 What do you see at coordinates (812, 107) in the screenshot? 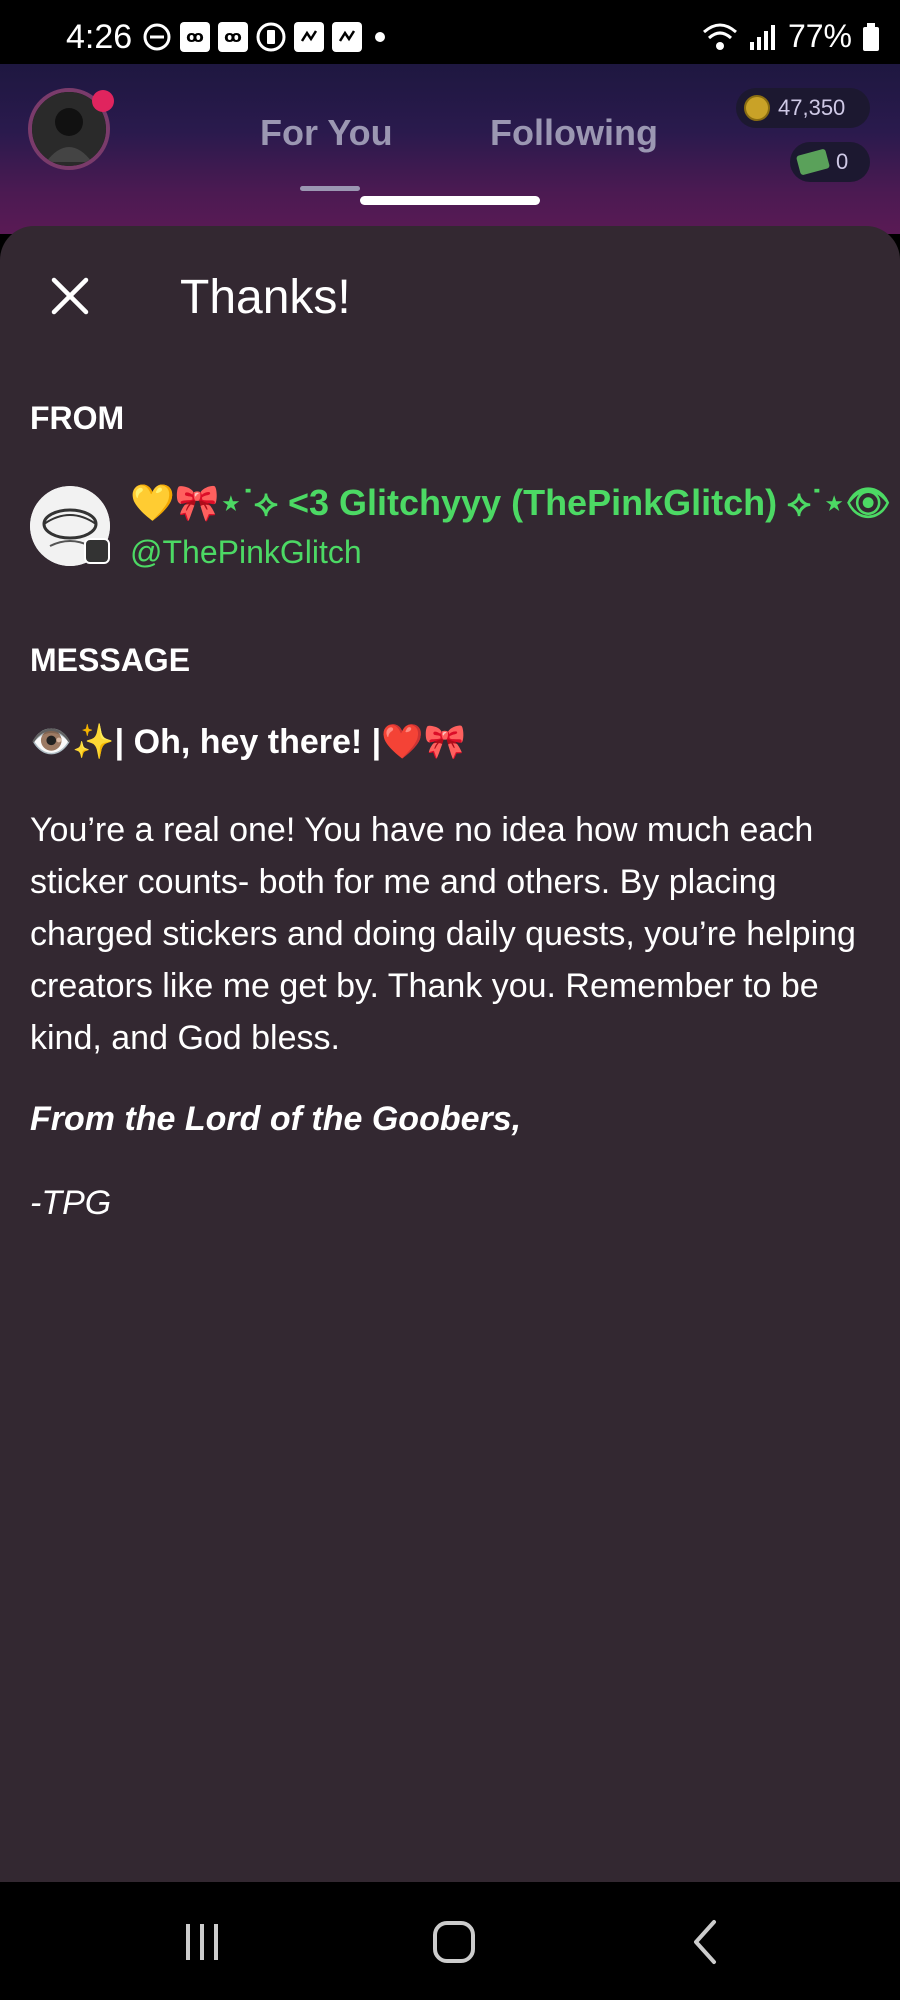
I see `coin-count: 47,350` at bounding box center [812, 107].